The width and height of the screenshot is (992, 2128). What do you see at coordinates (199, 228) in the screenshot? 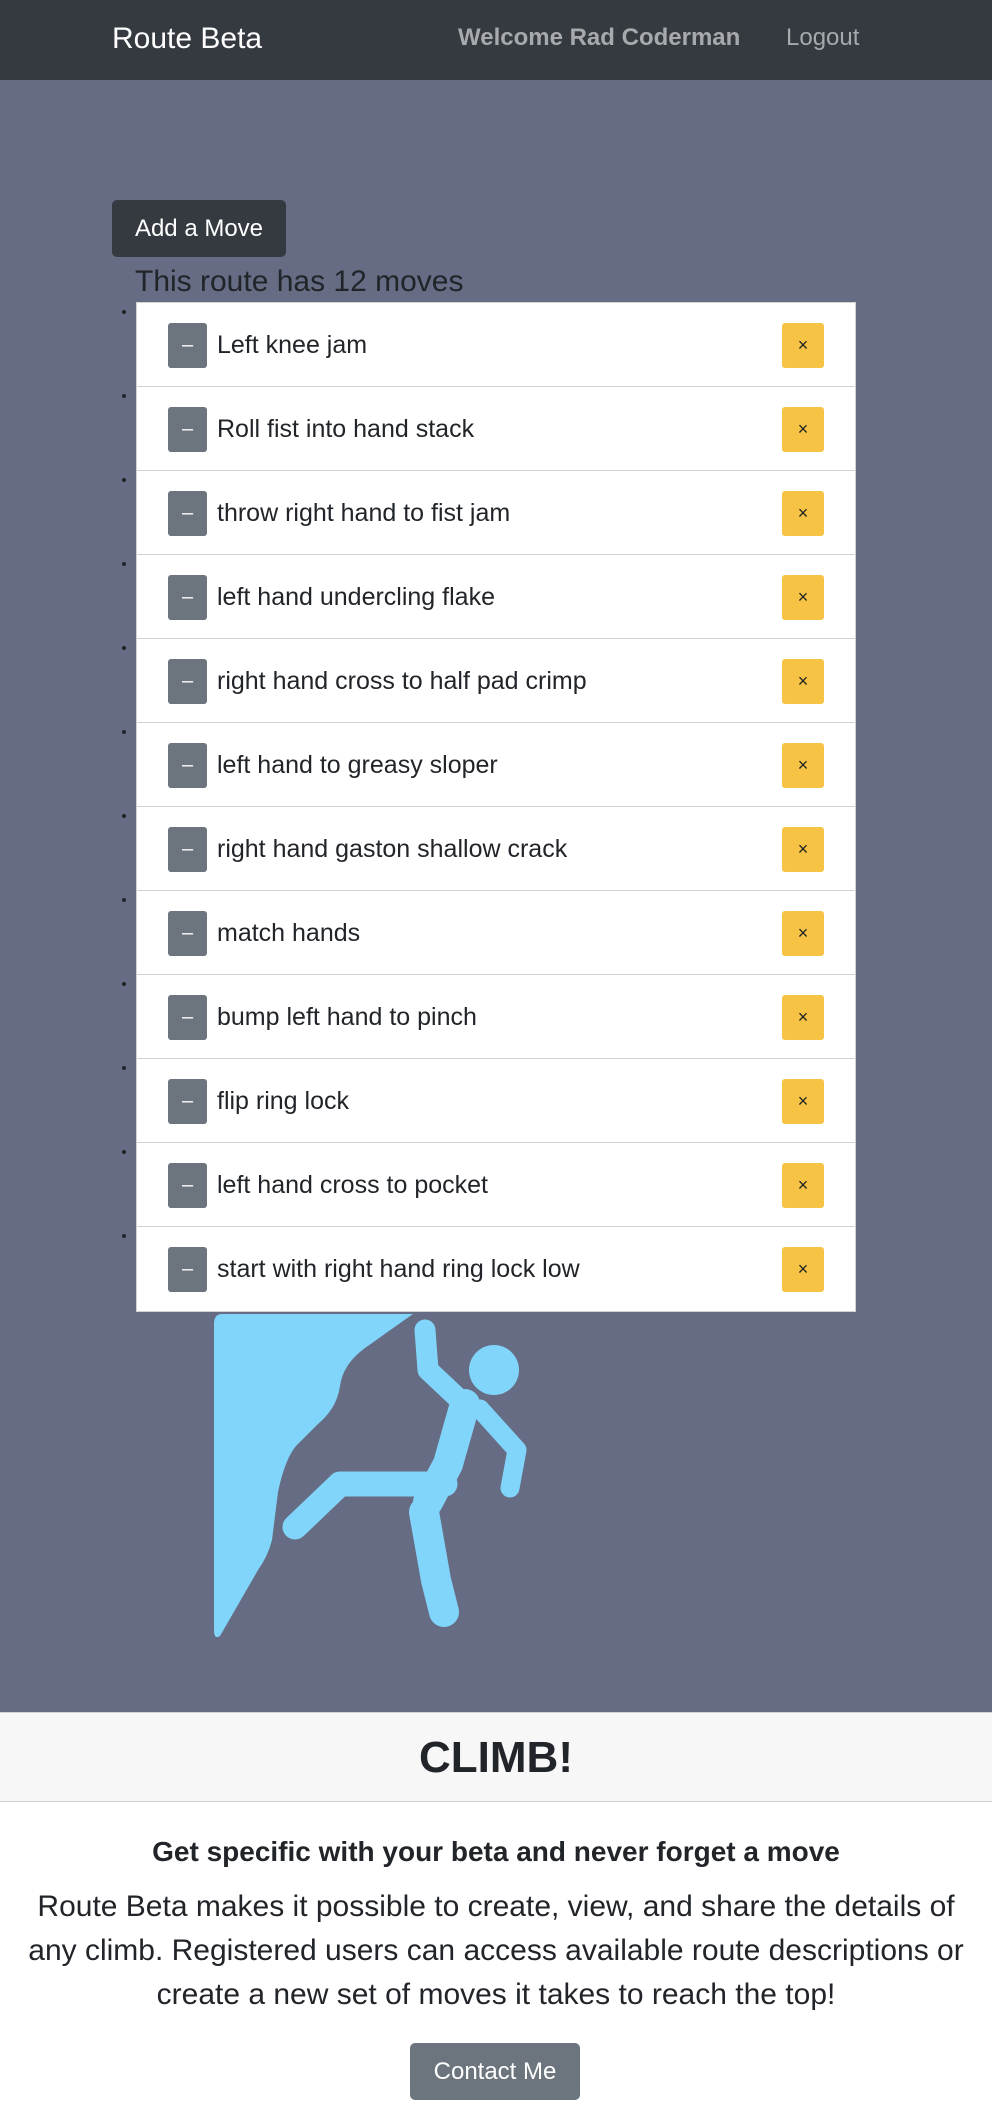
I see `add-move-button: Add a Move` at bounding box center [199, 228].